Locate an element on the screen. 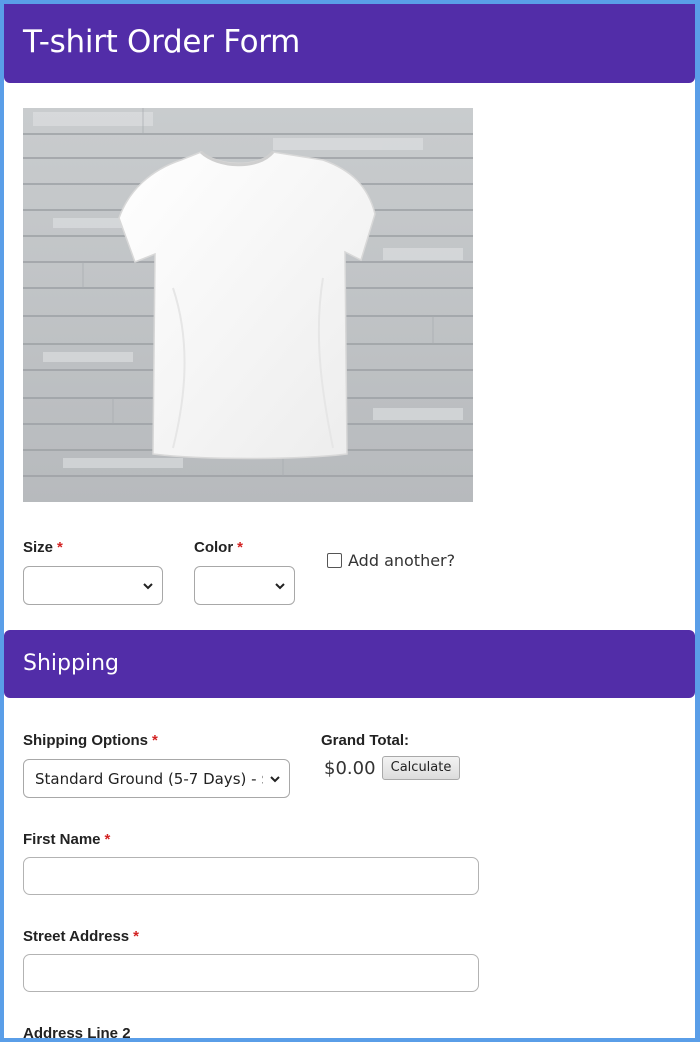 This screenshot has width=700, height=1042. address-line-2-label: Address Line 2 is located at coordinates (77, 1031).